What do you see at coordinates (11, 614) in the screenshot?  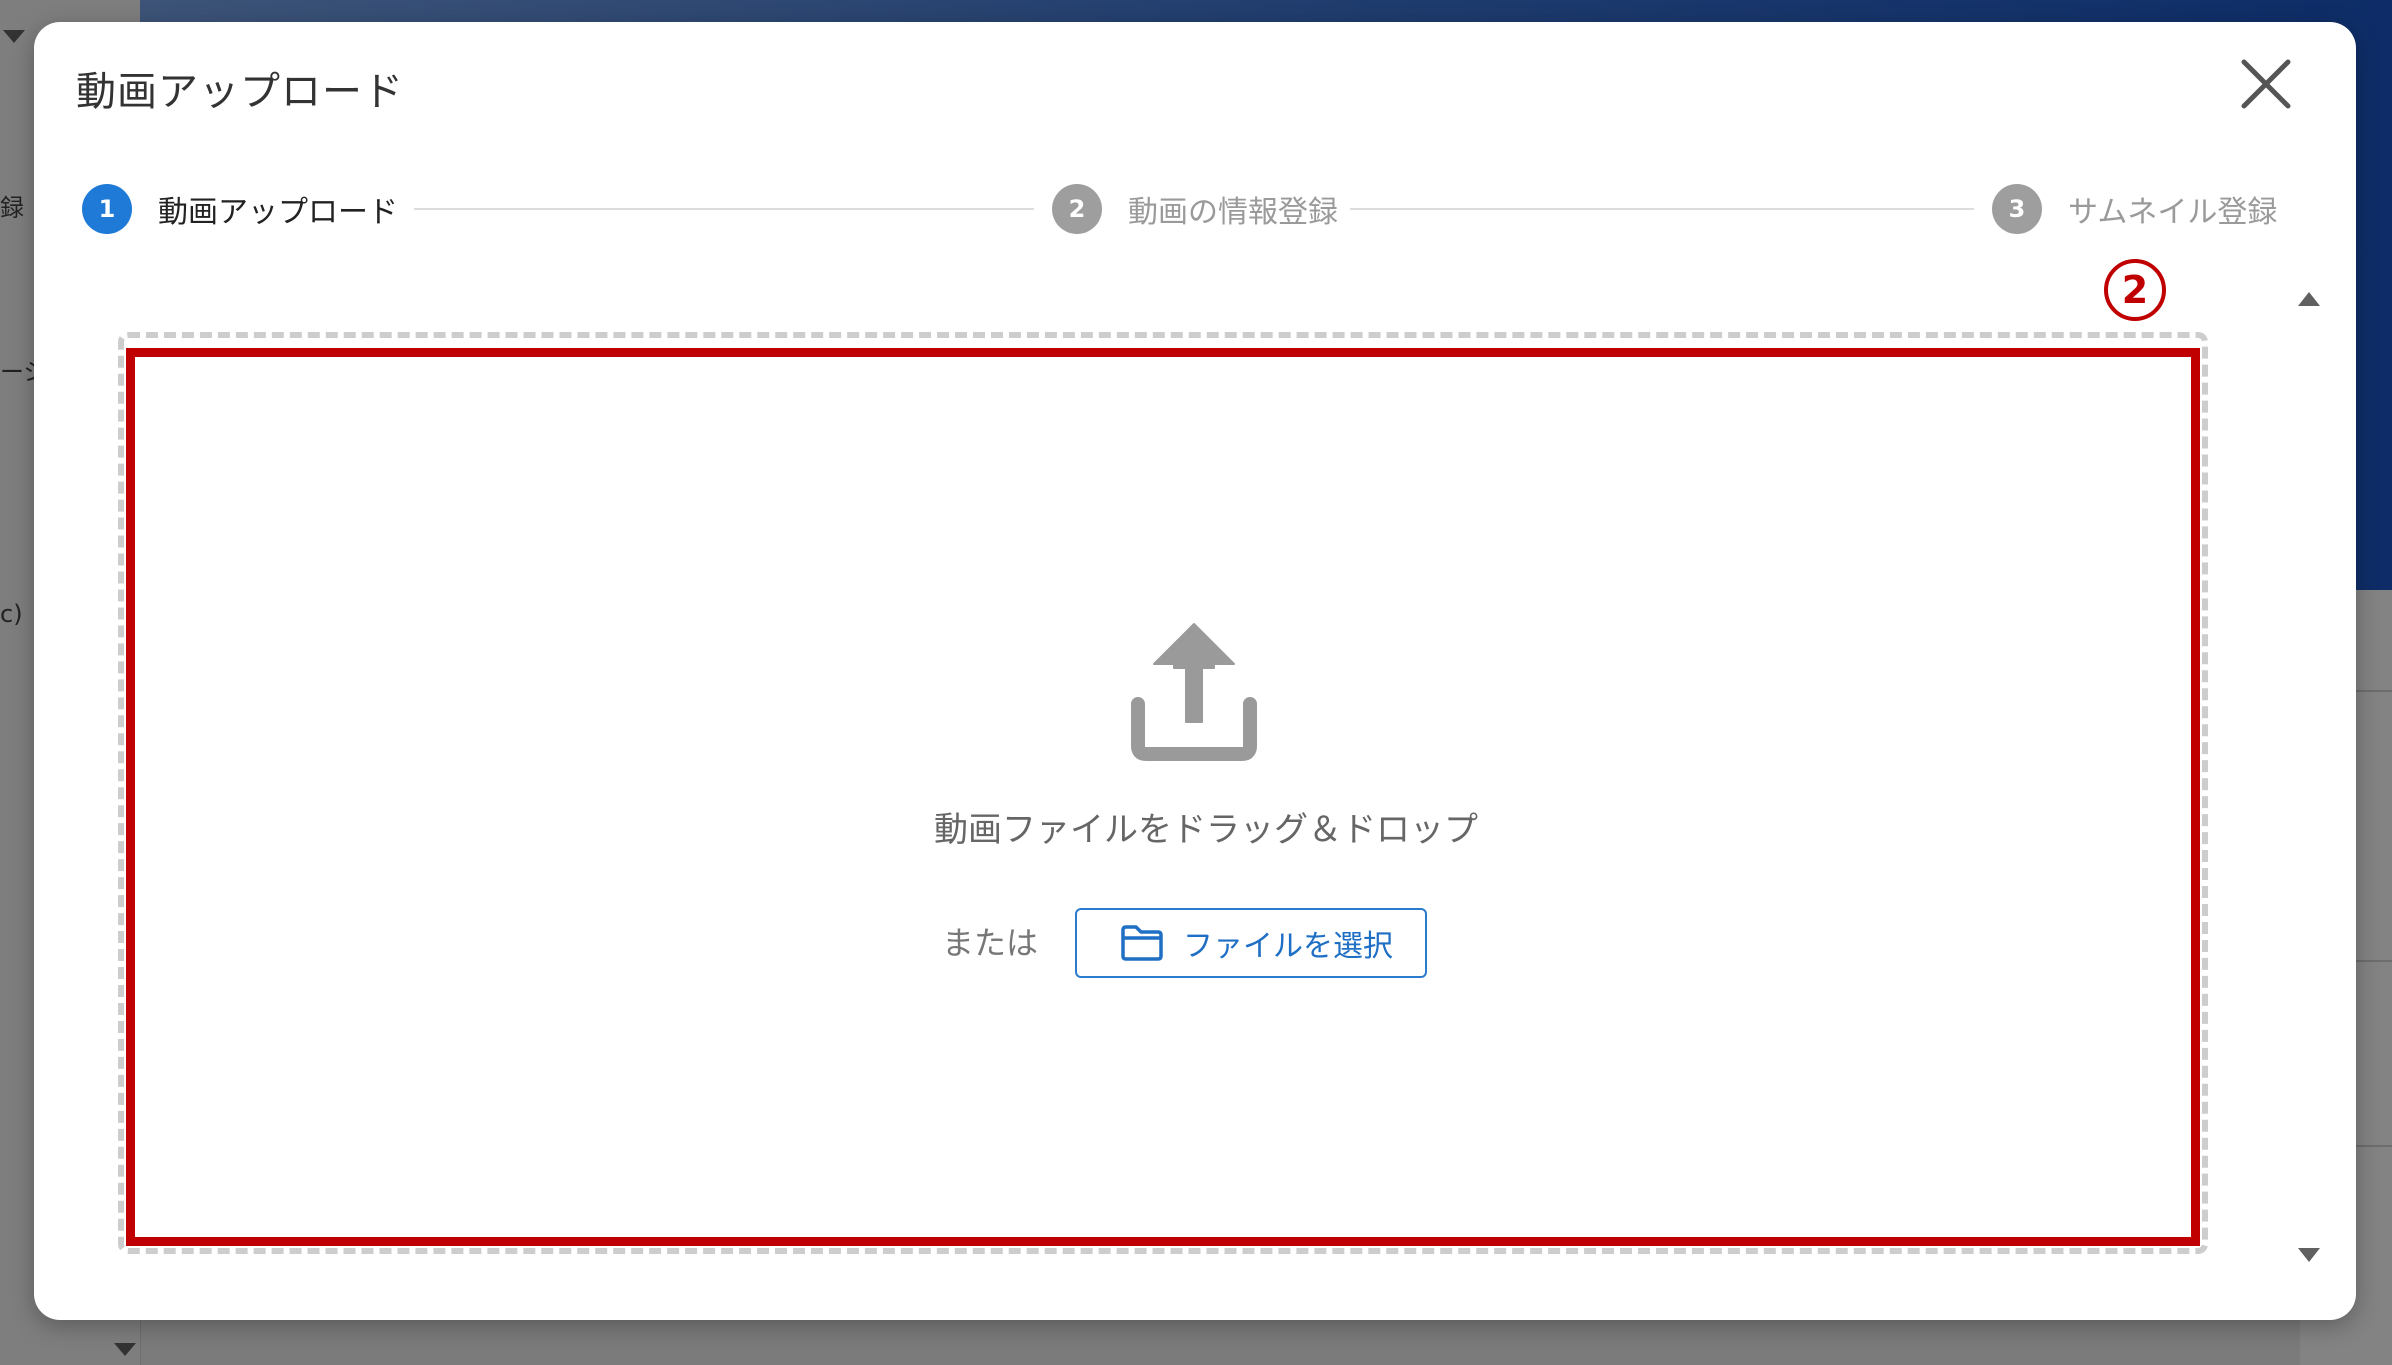 I see `background-text: c)` at bounding box center [11, 614].